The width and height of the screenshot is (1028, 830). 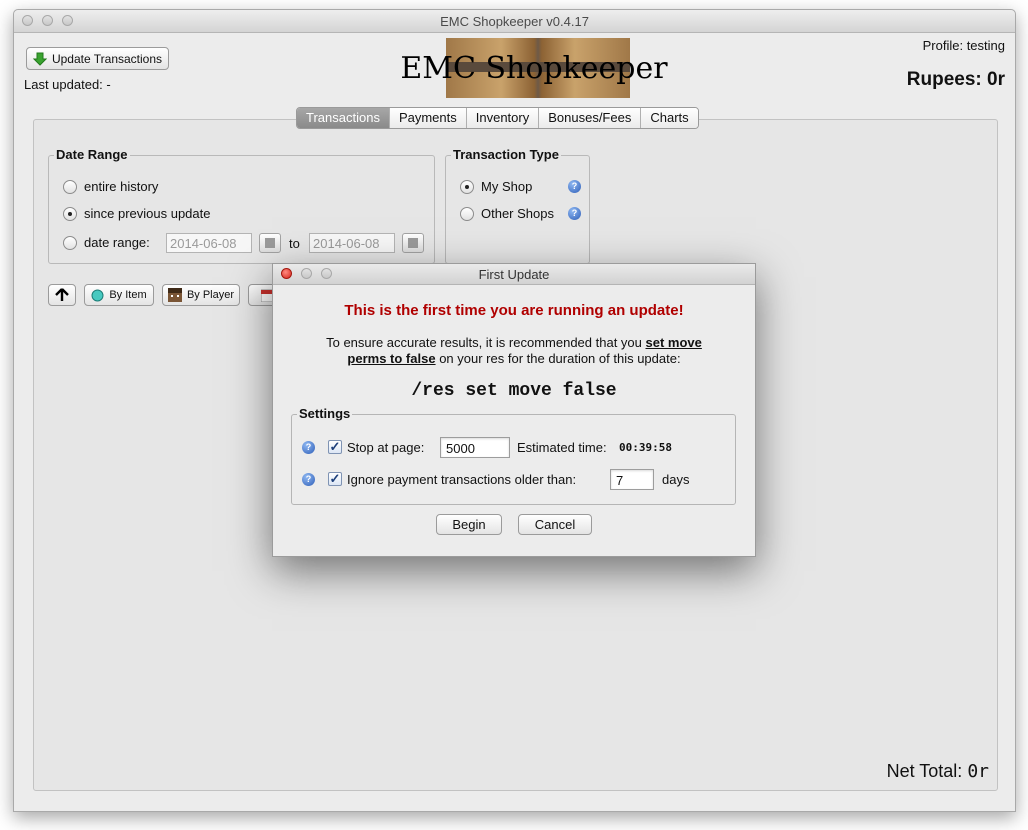 I want to click on estimated-time-value: 00:39:58, so click(x=645, y=447).